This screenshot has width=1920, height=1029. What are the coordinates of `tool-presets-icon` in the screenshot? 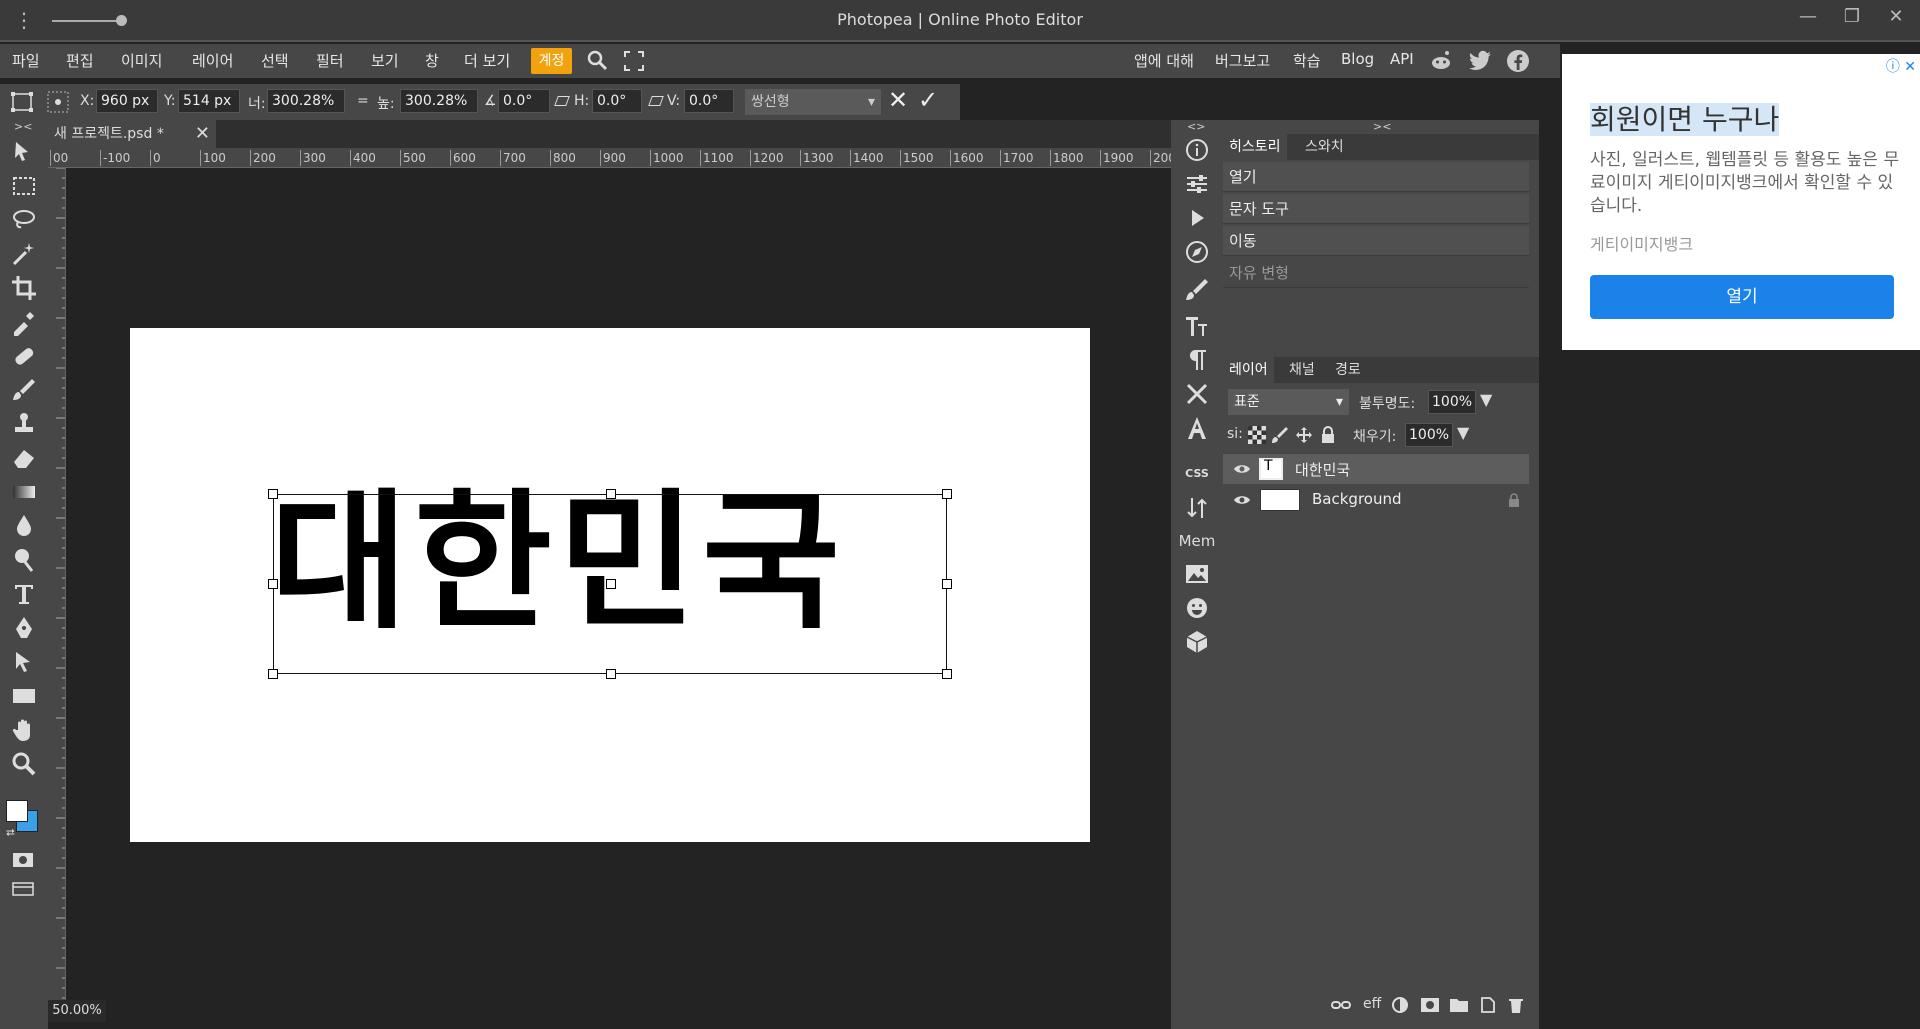 It's located at (1197, 394).